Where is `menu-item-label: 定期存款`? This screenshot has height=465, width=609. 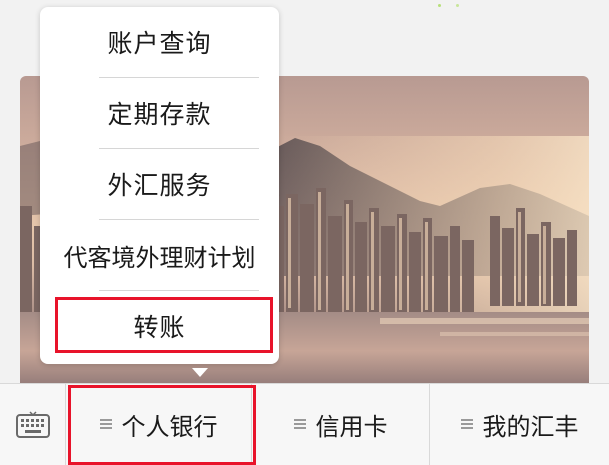
menu-item-label: 定期存款 is located at coordinates (159, 114).